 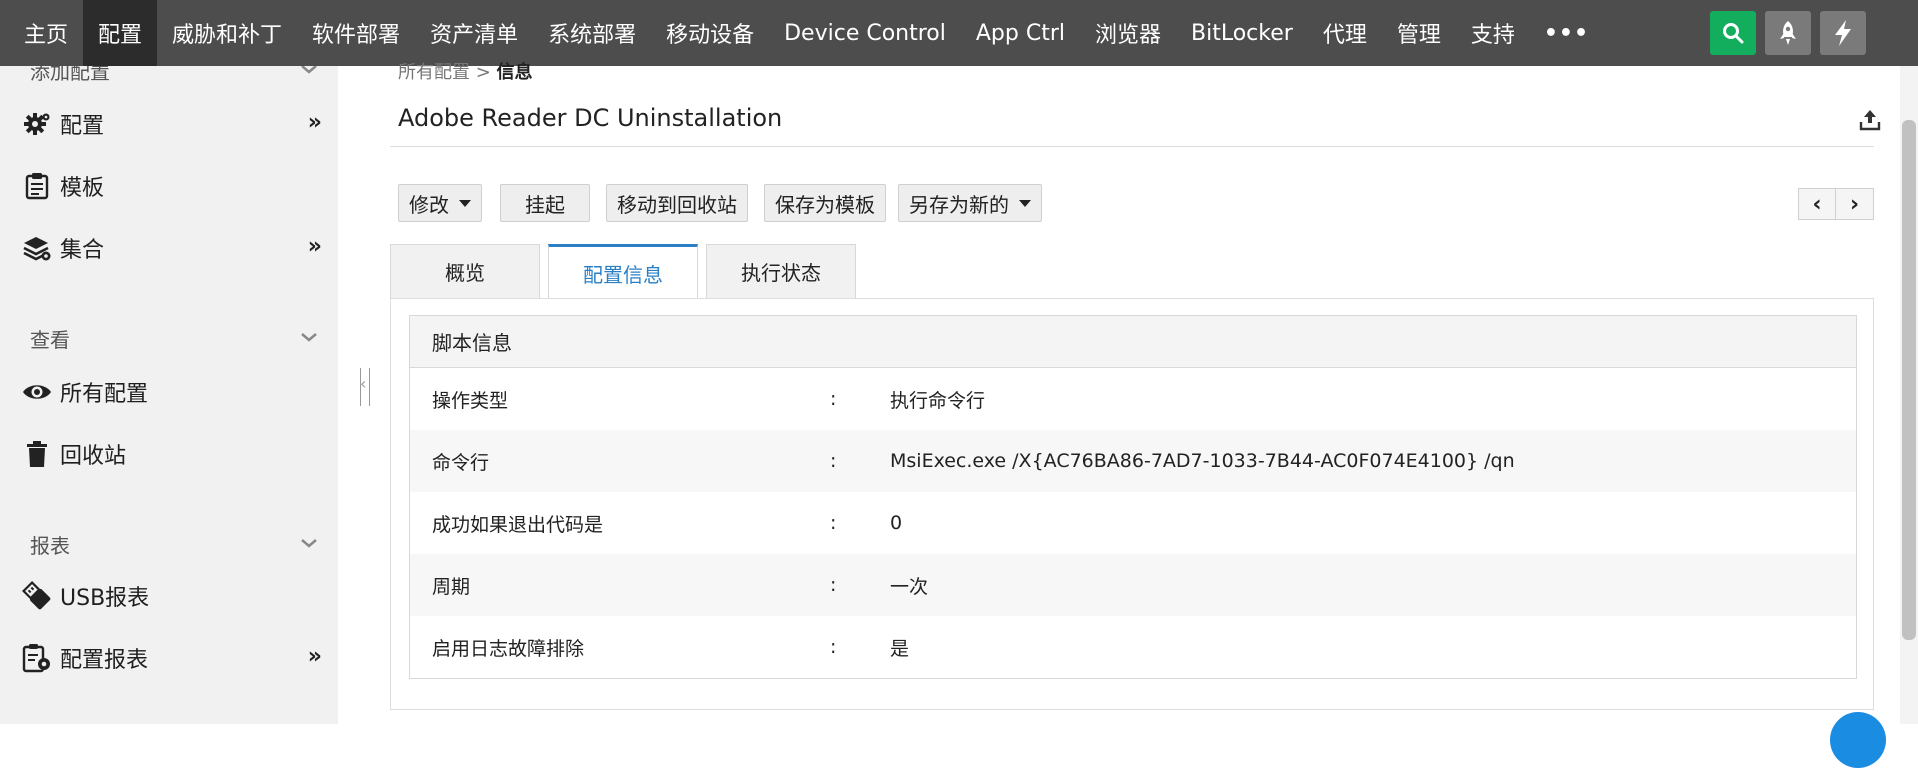 What do you see at coordinates (938, 400) in the screenshot?
I see `info-row-value: 执行命令行` at bounding box center [938, 400].